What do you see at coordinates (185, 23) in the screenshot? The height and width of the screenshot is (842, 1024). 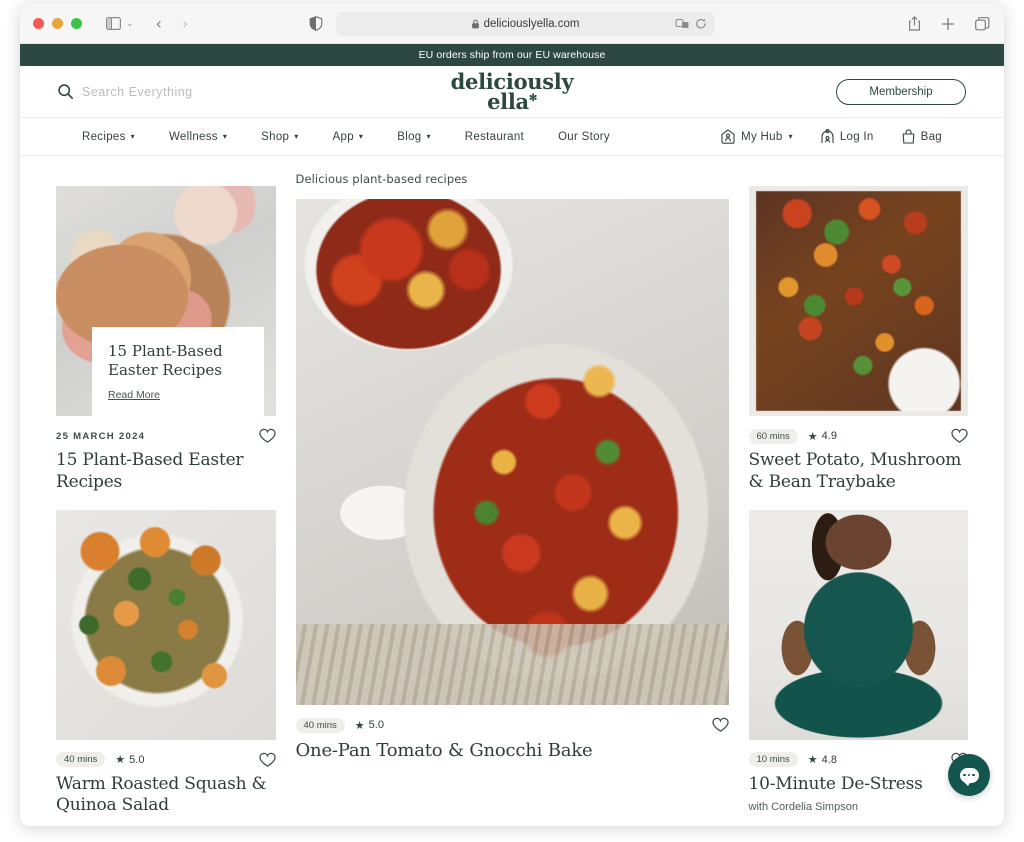 I see `forward-arrow-icon: ›` at bounding box center [185, 23].